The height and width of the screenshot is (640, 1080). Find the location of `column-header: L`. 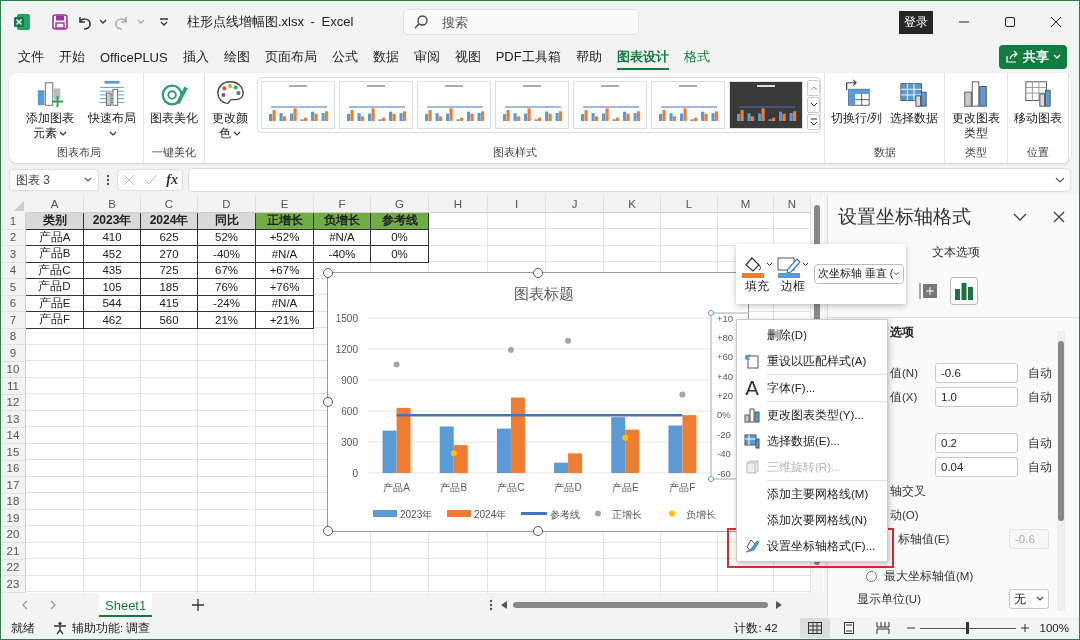

column-header: L is located at coordinates (689, 204).